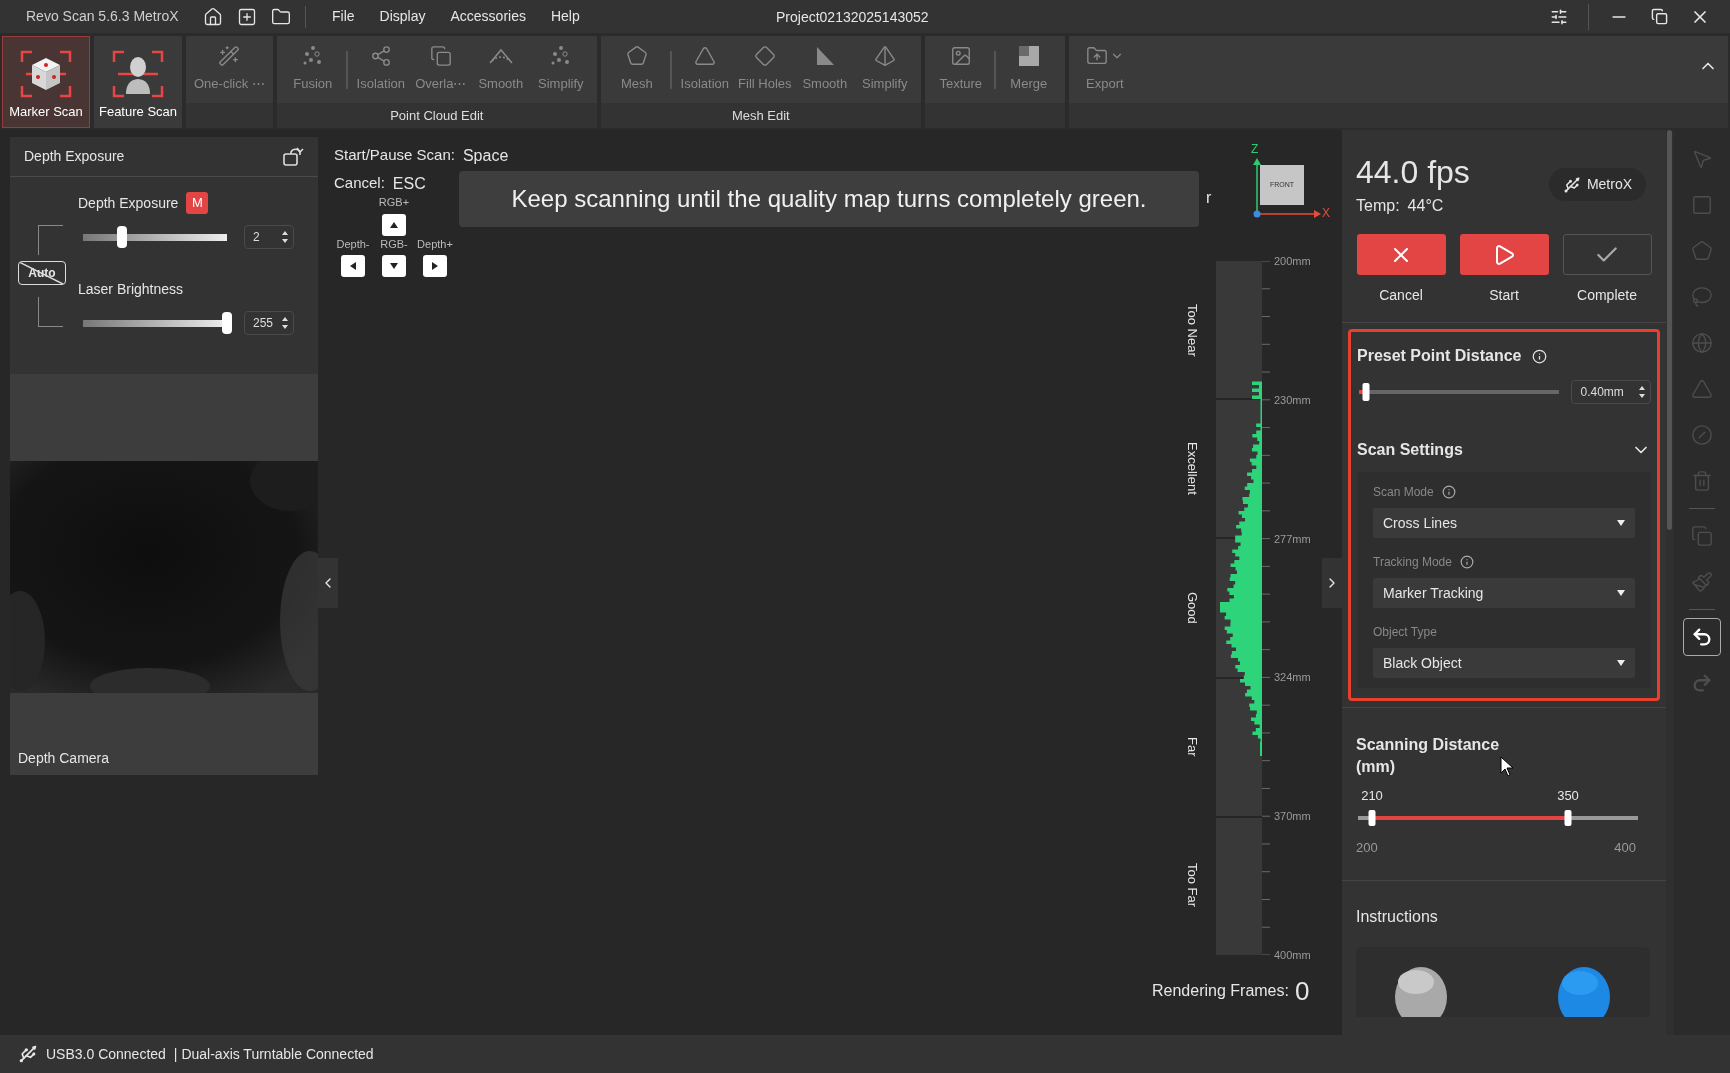 The image size is (1730, 1073). I want to click on home-icon, so click(213, 16).